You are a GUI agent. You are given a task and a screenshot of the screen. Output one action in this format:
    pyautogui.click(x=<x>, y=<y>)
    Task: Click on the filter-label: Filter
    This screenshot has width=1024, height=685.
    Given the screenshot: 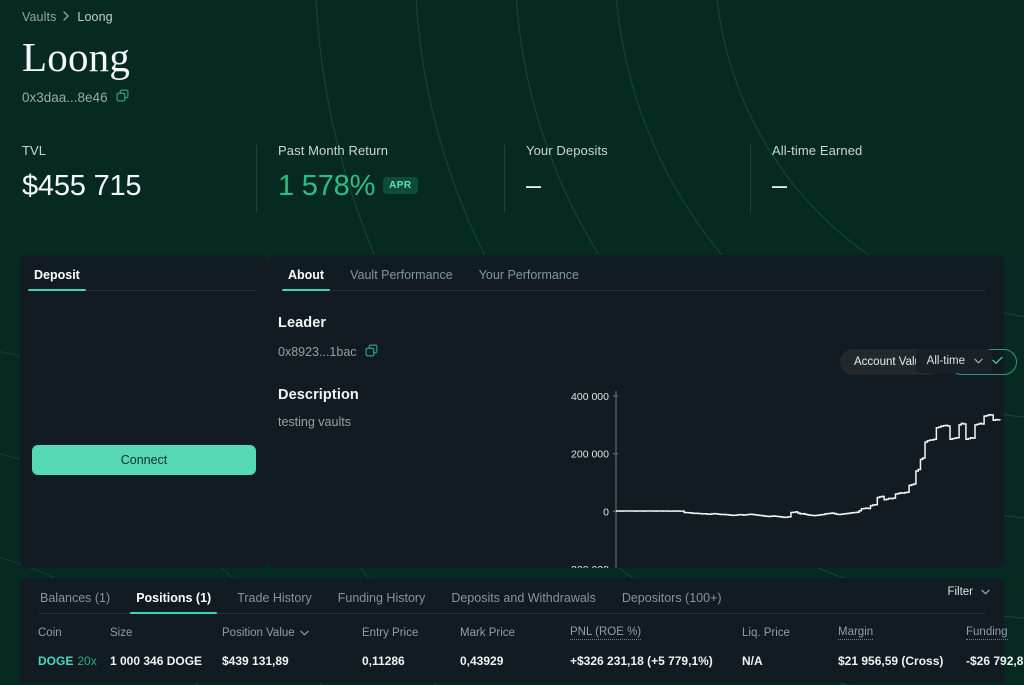 What is the action you would take?
    pyautogui.click(x=960, y=592)
    